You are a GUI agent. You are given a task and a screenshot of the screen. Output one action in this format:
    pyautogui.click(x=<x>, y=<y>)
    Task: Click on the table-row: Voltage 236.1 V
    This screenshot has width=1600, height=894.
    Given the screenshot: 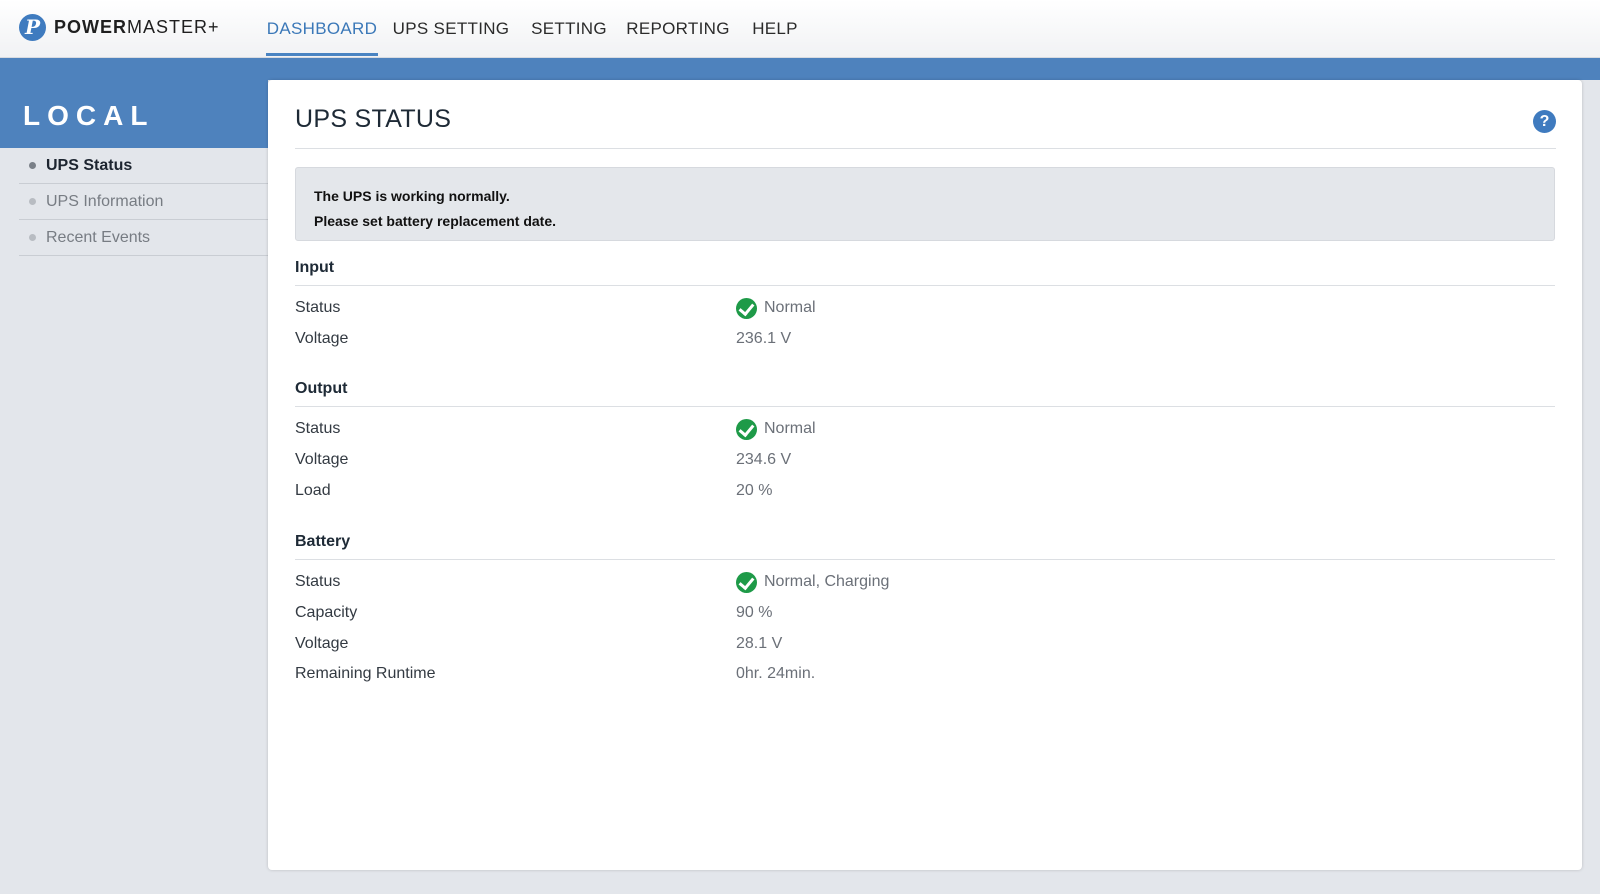 What is the action you would take?
    pyautogui.click(x=925, y=339)
    